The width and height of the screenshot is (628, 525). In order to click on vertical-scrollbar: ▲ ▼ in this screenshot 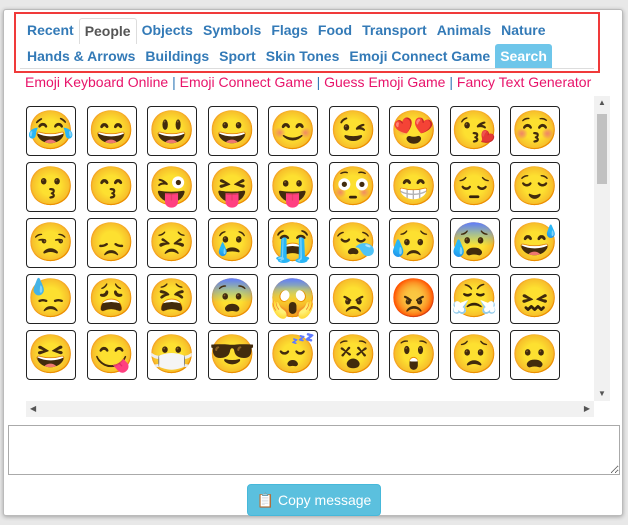, I will do `click(602, 248)`.